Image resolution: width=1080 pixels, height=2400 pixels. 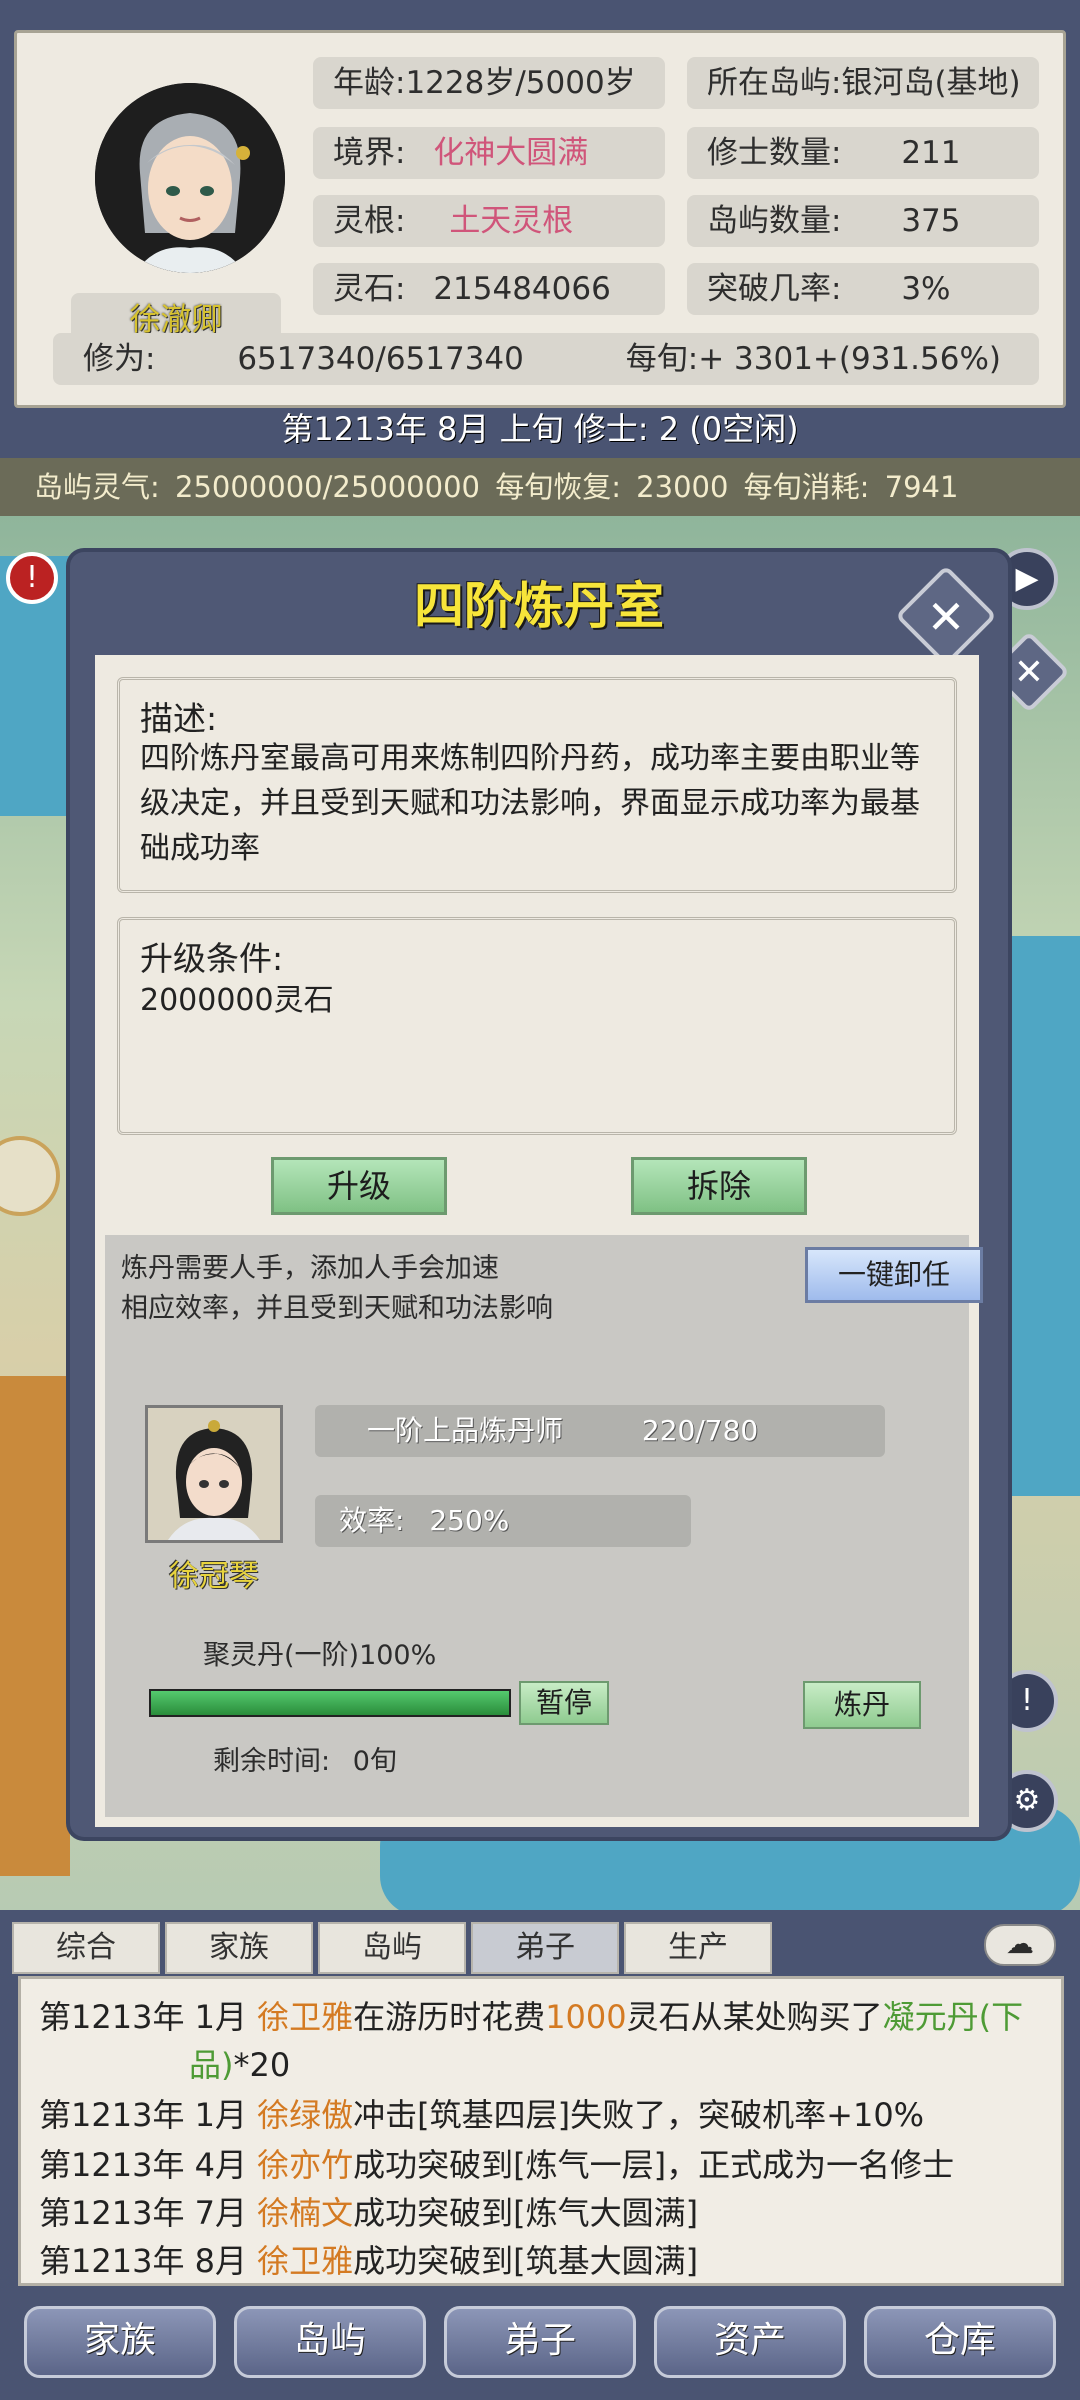 What do you see at coordinates (272, 1761) in the screenshot?
I see `remaining-label: 剩余时间:` at bounding box center [272, 1761].